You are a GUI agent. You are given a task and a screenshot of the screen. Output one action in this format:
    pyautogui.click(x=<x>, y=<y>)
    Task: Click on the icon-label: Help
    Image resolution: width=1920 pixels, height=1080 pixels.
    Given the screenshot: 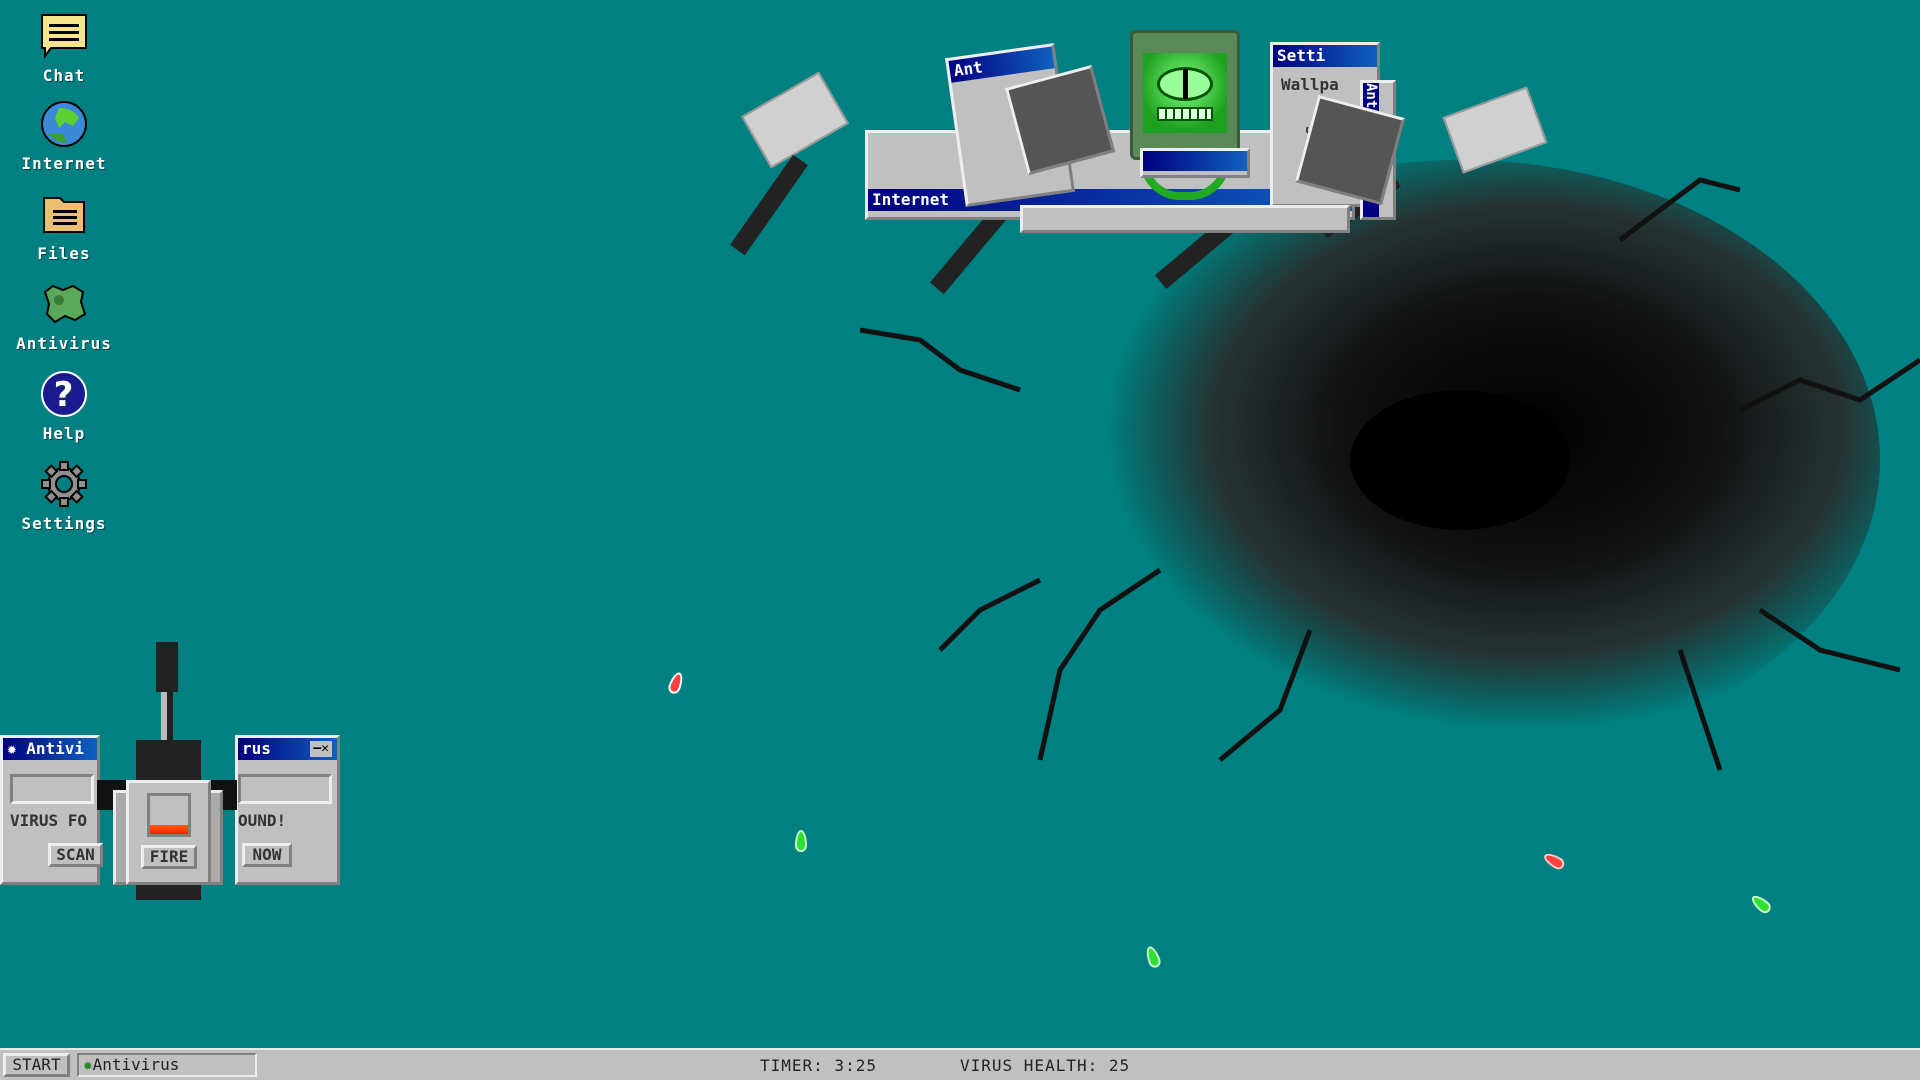 What is the action you would take?
    pyautogui.click(x=64, y=433)
    